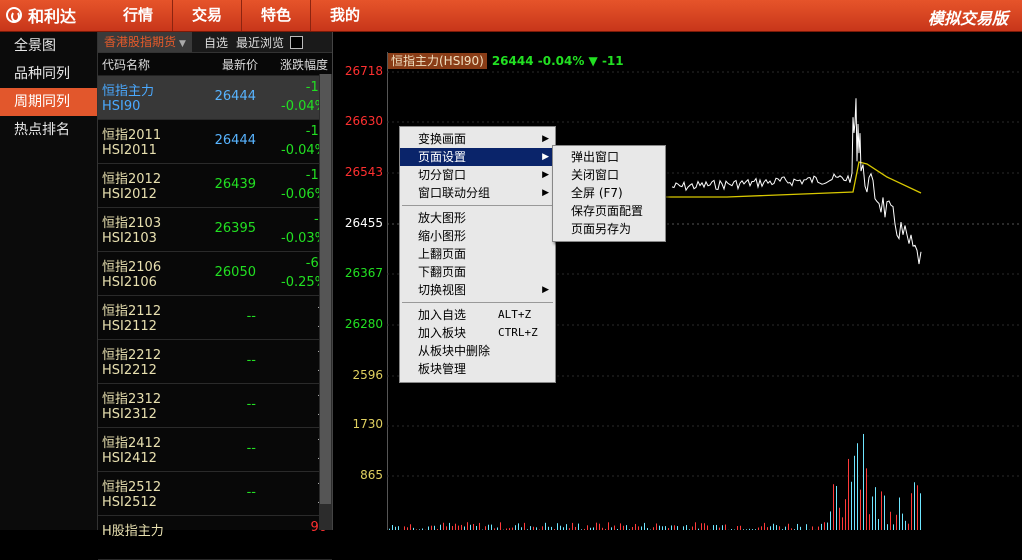 Image resolution: width=1022 pixels, height=560 pixels. What do you see at coordinates (477, 290) in the screenshot?
I see `menu-item-switch-view: 切换视图▶` at bounding box center [477, 290].